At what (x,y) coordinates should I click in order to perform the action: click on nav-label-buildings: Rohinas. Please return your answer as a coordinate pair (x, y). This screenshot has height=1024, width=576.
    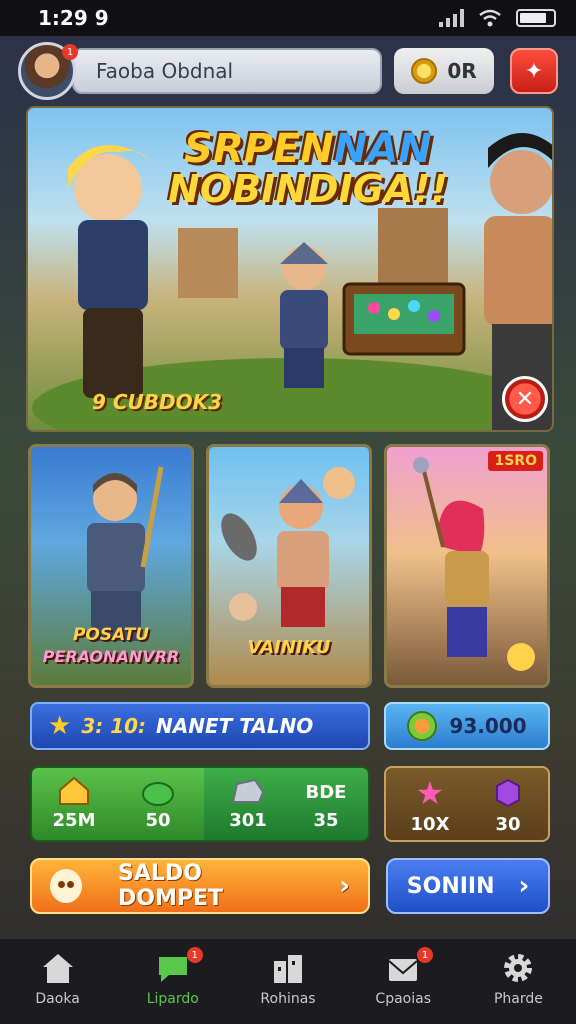
    Looking at the image, I should click on (288, 999).